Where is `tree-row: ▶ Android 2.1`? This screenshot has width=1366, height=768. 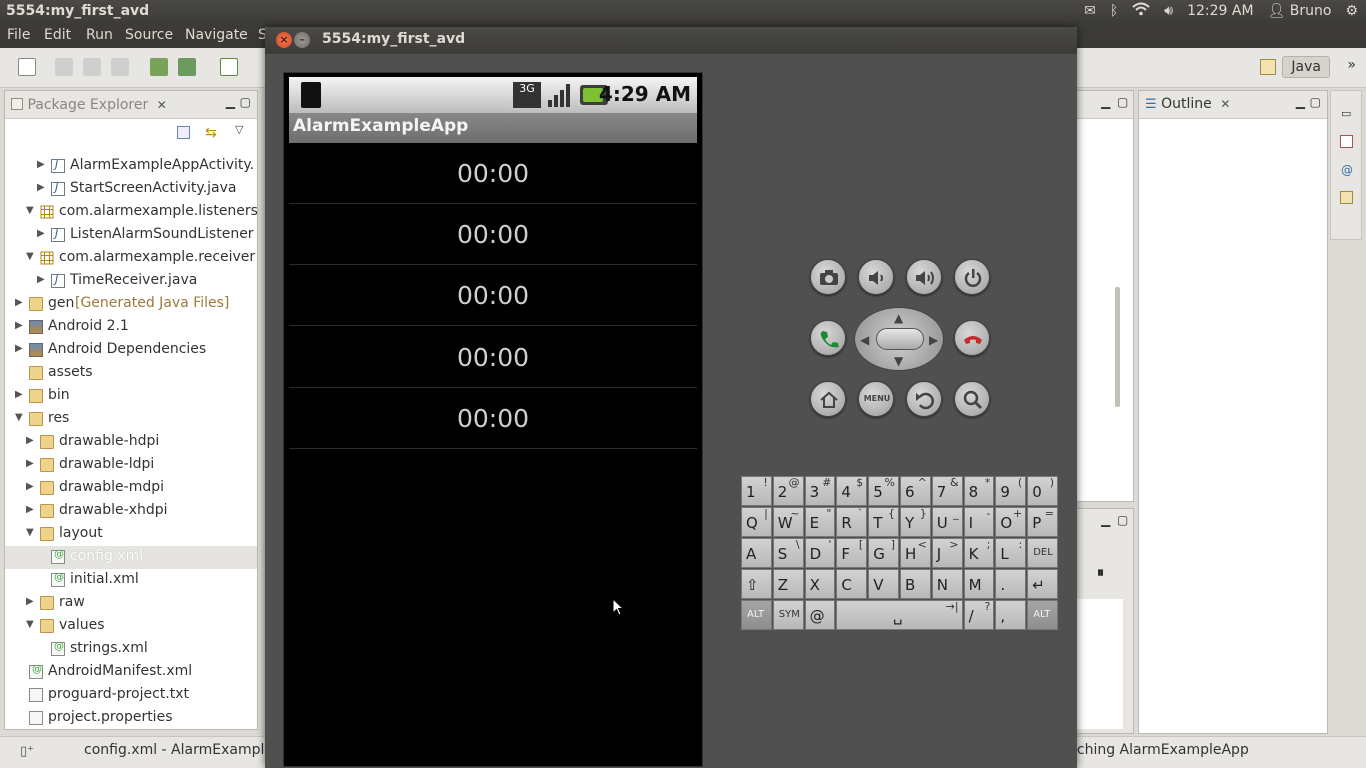
tree-row: ▶ Android 2.1 is located at coordinates (131, 327).